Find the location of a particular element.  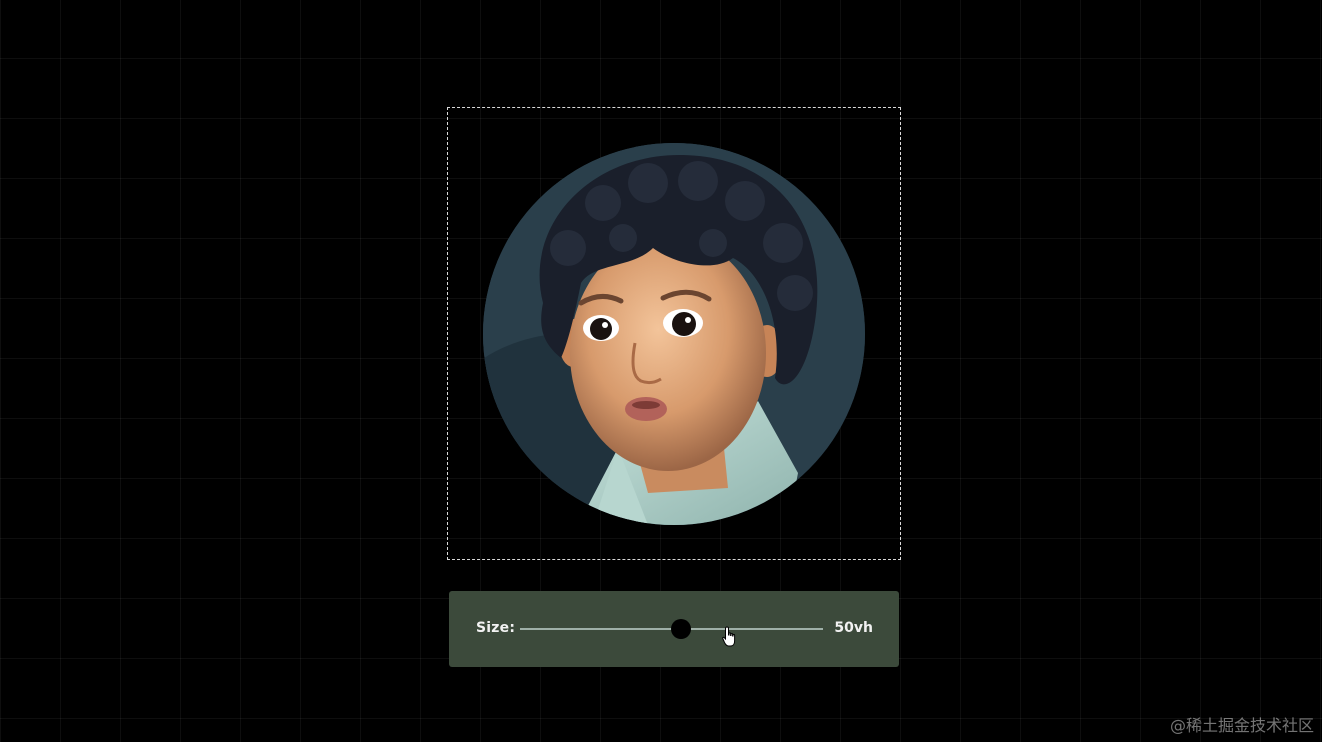

avatar-image is located at coordinates (674, 334).